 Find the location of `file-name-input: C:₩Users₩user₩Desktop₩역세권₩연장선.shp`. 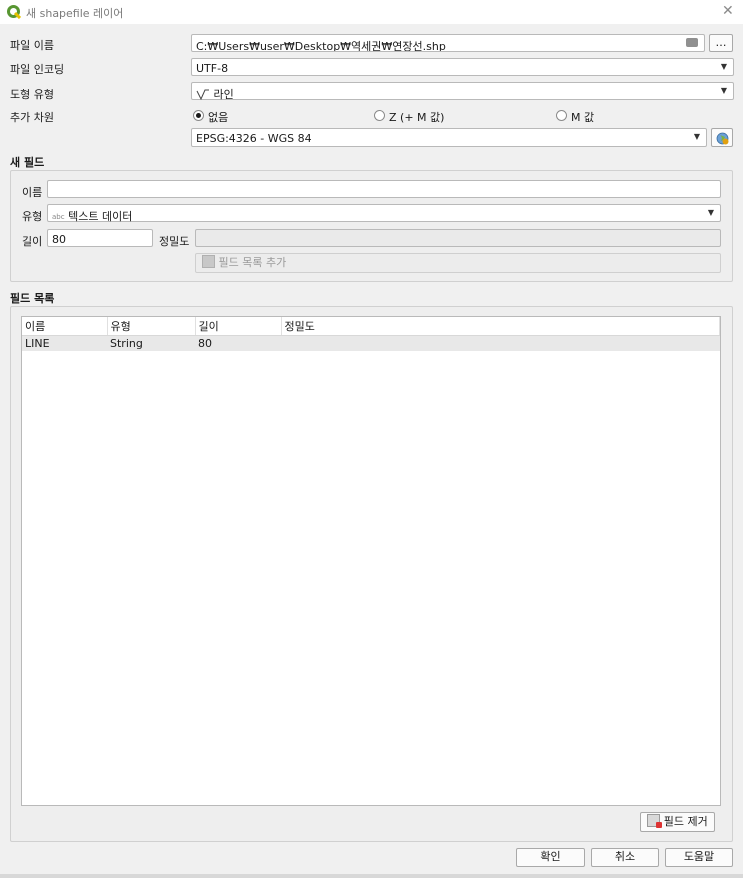

file-name-input: C:₩Users₩user₩Desktop₩역세권₩연장선.shp is located at coordinates (448, 43).